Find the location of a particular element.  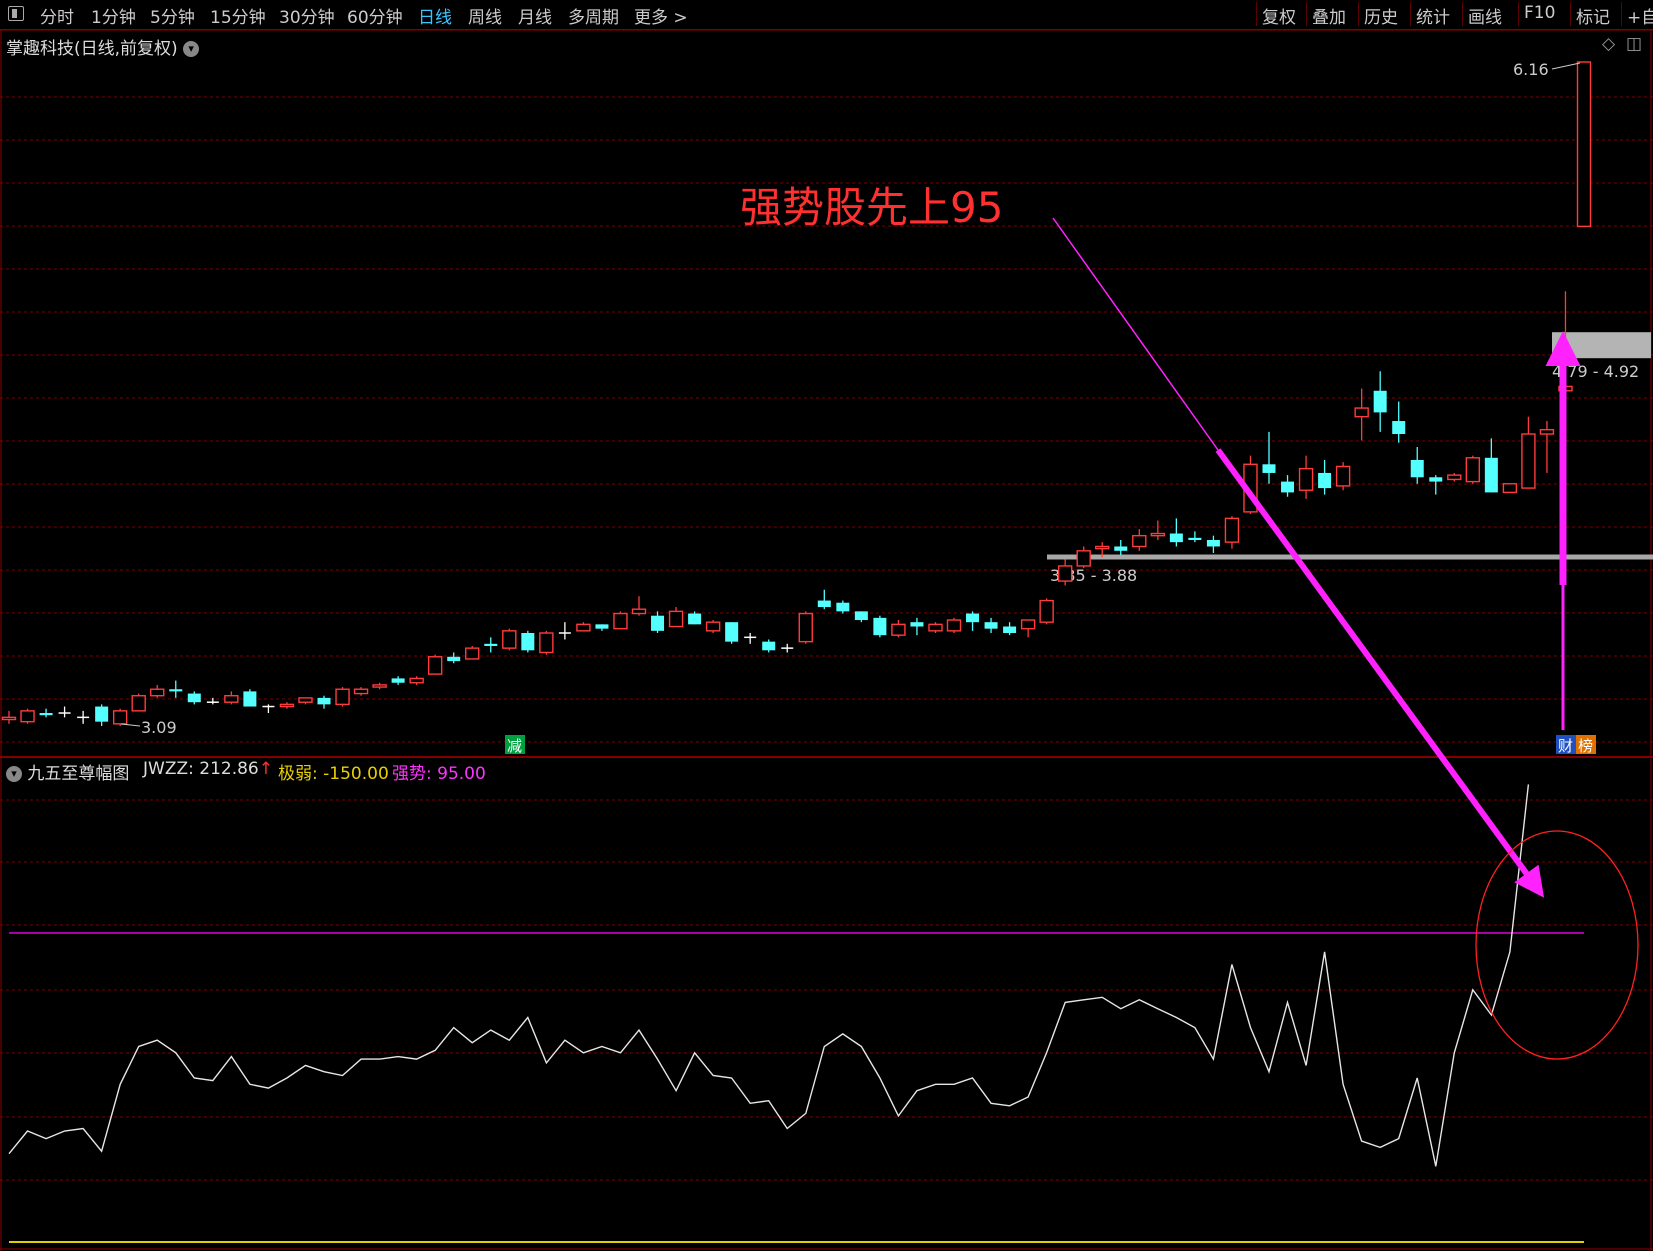

period-tab-3: 15分钟 is located at coordinates (238, 15).